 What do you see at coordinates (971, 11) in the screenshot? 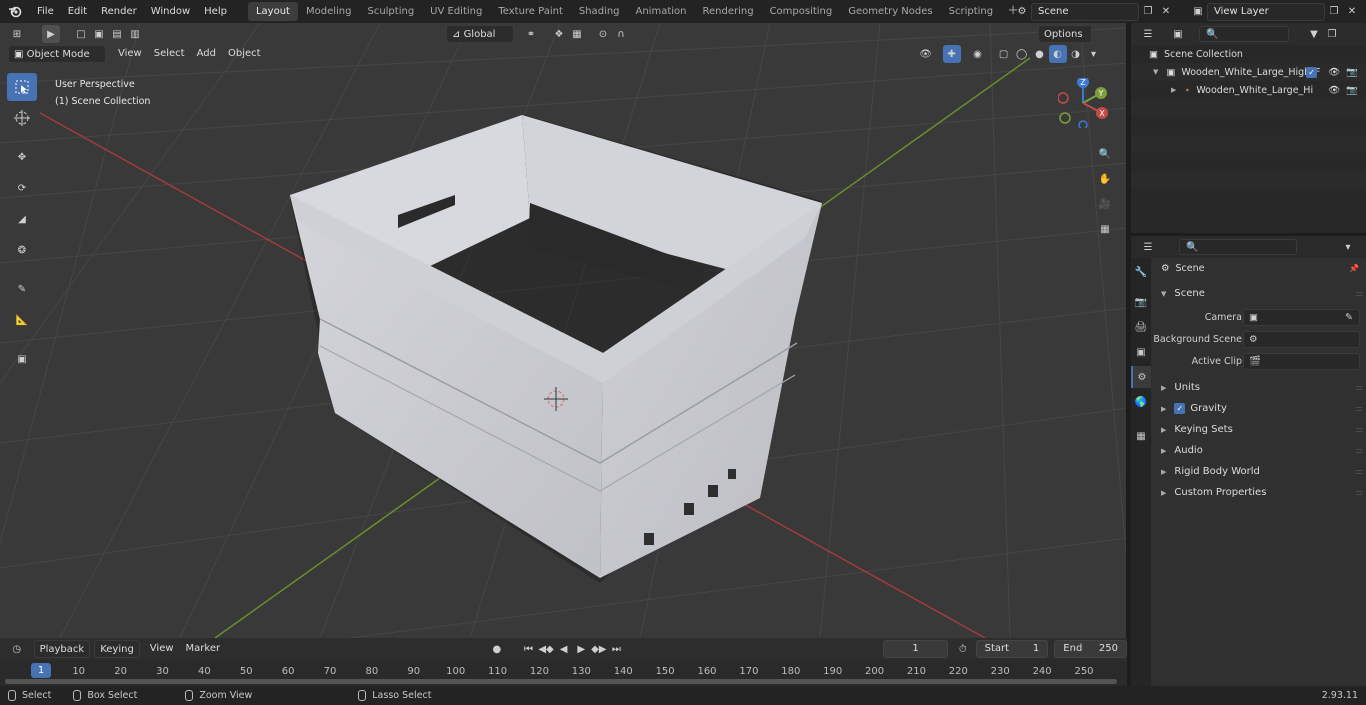
I see `tab-scripting: Scripting` at bounding box center [971, 11].